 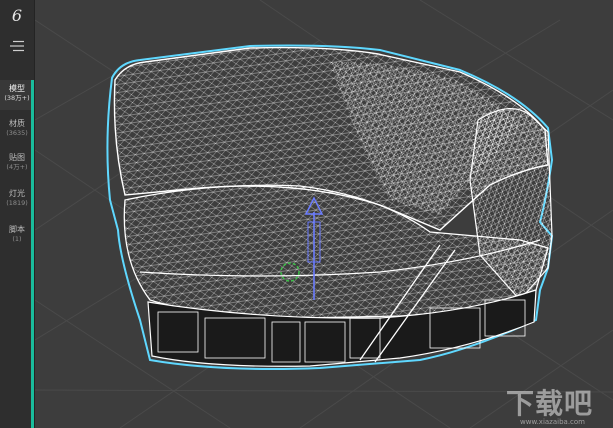 I want to click on sidebar-item-textures: 贴图 (4万+), so click(x=17, y=162).